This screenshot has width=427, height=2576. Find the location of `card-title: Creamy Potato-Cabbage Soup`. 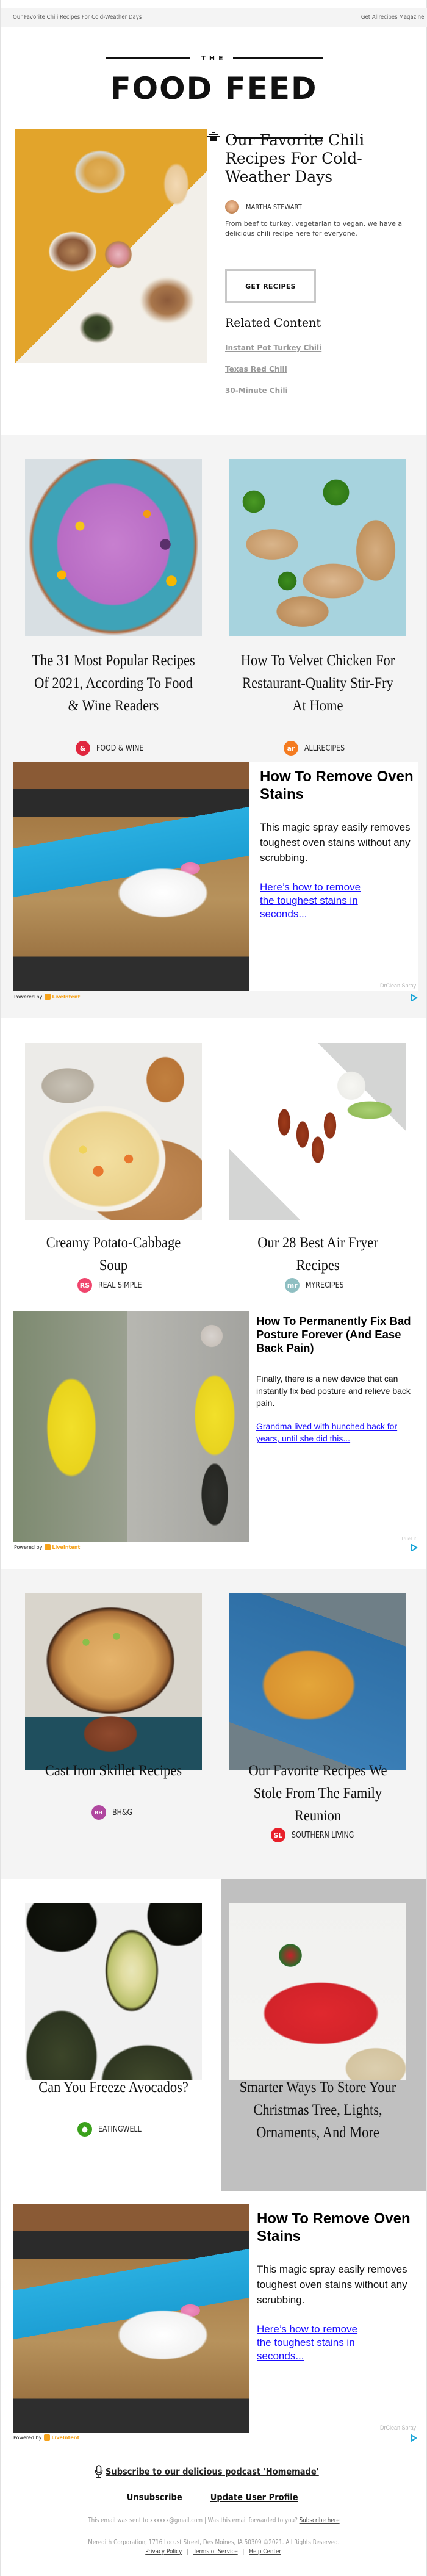

card-title: Creamy Potato-Cabbage Soup is located at coordinates (113, 1254).